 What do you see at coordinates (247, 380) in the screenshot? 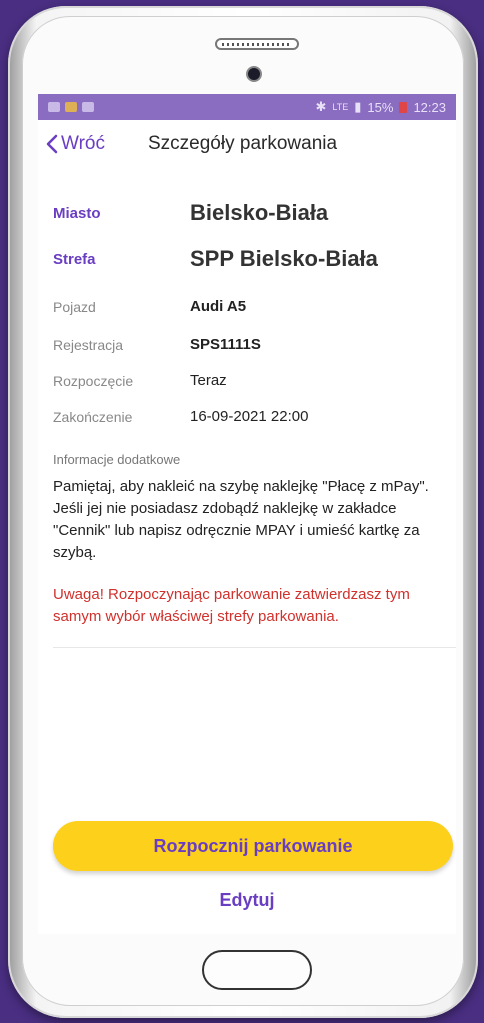
I see `start-row: Rozpoczęcie Teraz` at bounding box center [247, 380].